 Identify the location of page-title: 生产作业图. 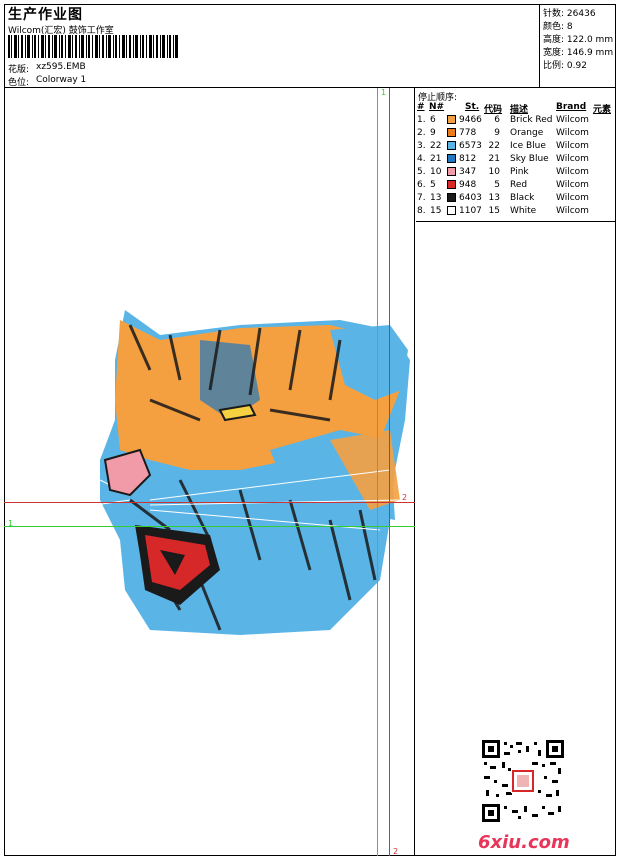
(45, 15).